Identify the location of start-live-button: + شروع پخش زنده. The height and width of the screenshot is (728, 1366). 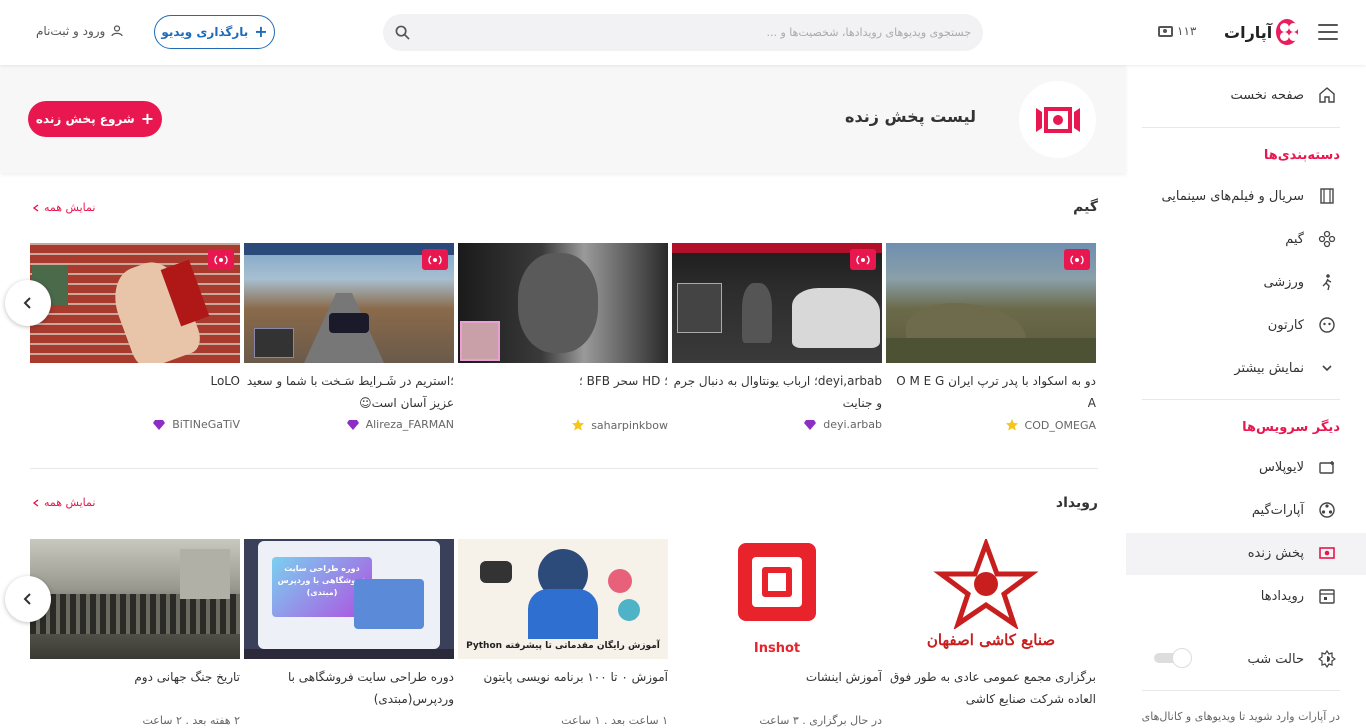
(95, 119).